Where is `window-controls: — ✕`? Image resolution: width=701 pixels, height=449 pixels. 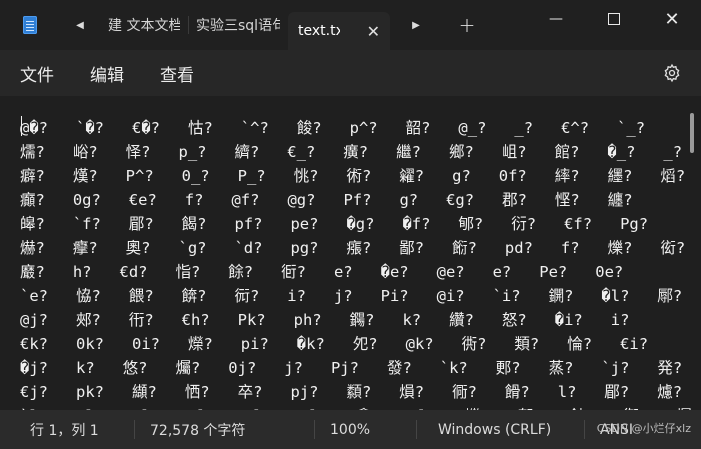 window-controls: — ✕ is located at coordinates (614, 19).